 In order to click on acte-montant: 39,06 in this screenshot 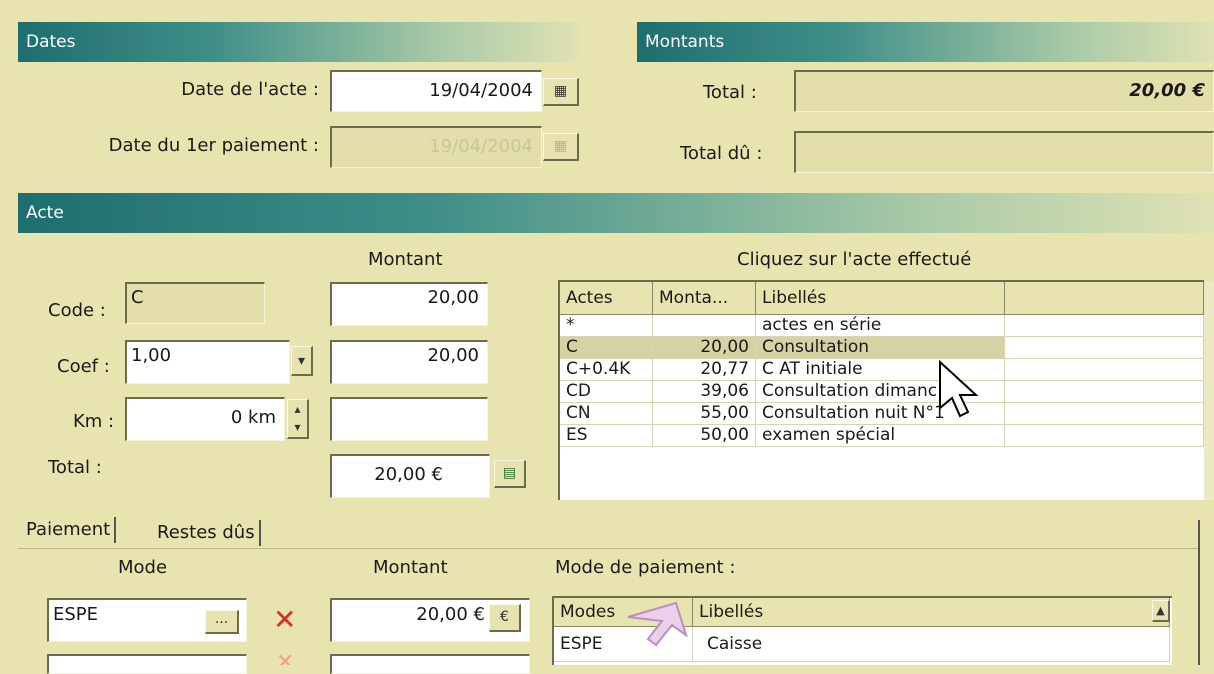, I will do `click(704, 391)`.